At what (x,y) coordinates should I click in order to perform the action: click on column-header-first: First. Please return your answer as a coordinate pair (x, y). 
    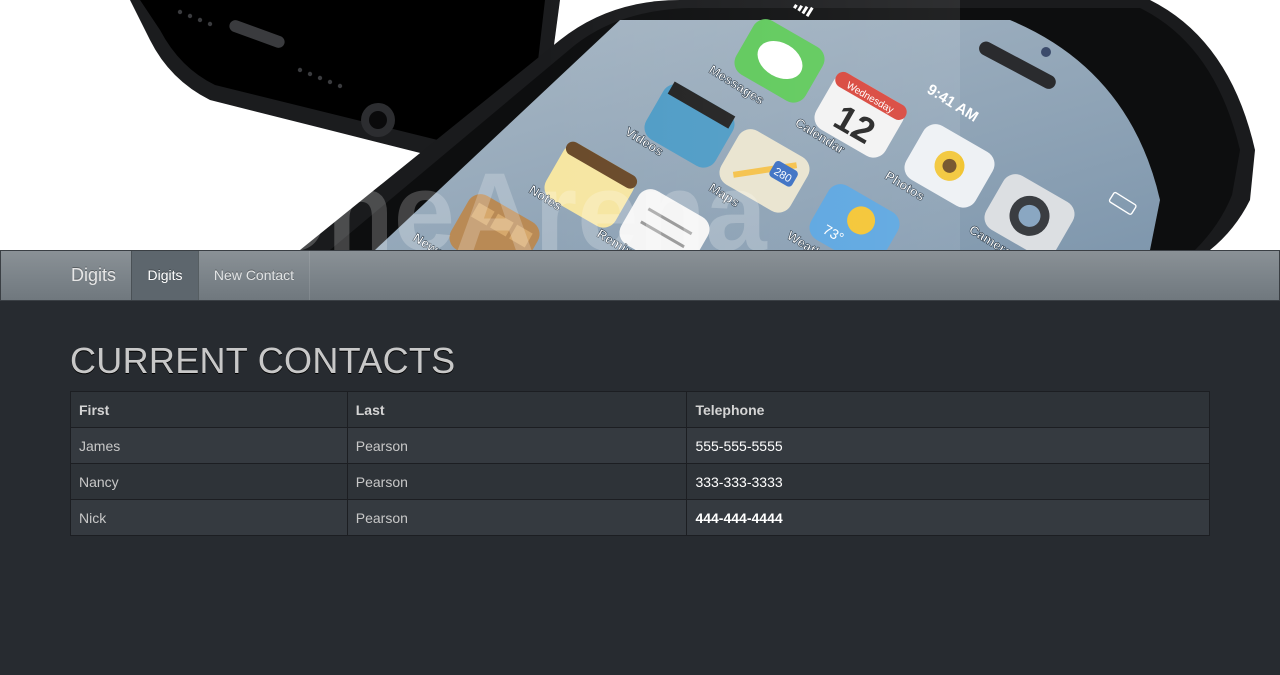
    Looking at the image, I should click on (209, 409).